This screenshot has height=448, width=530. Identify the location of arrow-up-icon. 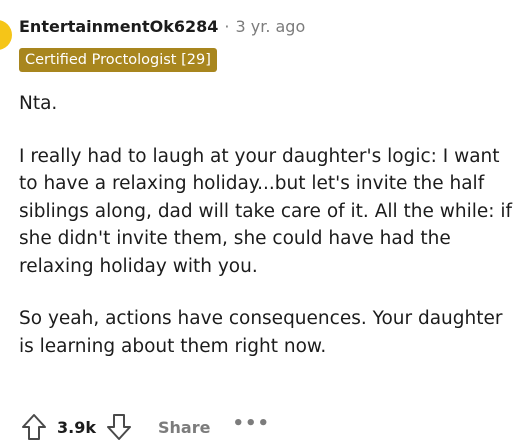
(34, 427).